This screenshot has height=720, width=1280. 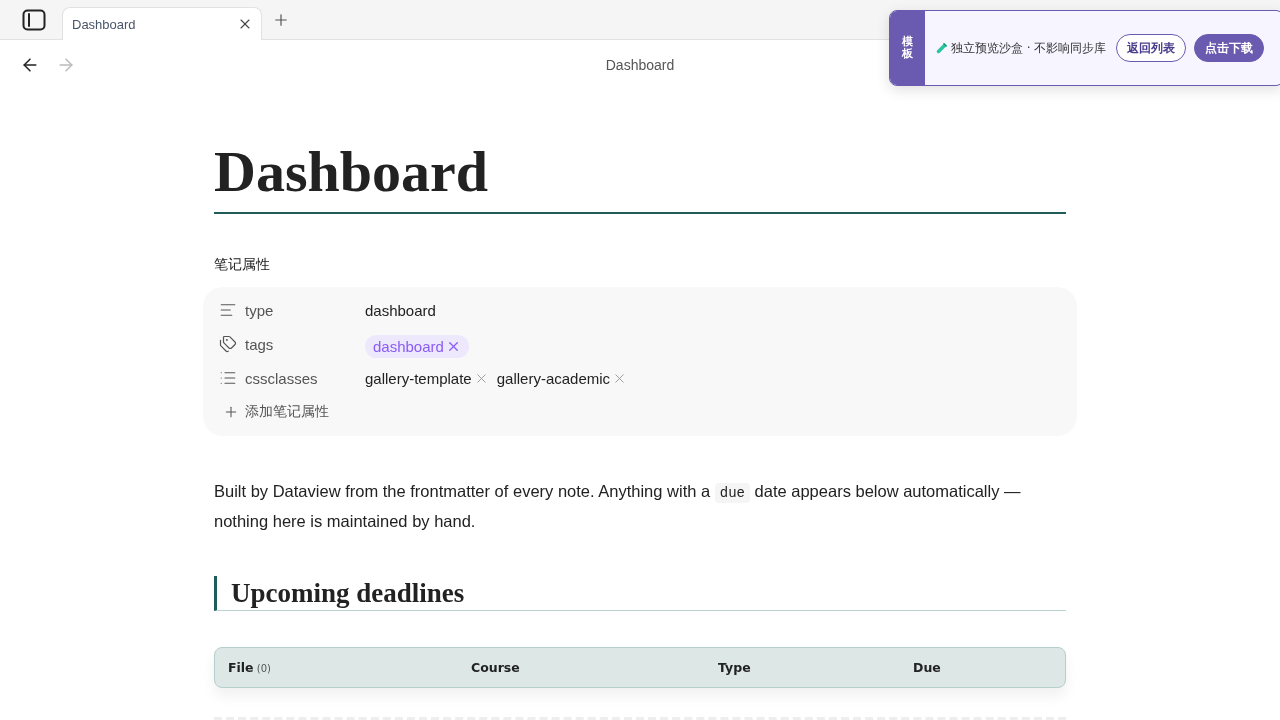 I want to click on property-key: tags, so click(x=259, y=344).